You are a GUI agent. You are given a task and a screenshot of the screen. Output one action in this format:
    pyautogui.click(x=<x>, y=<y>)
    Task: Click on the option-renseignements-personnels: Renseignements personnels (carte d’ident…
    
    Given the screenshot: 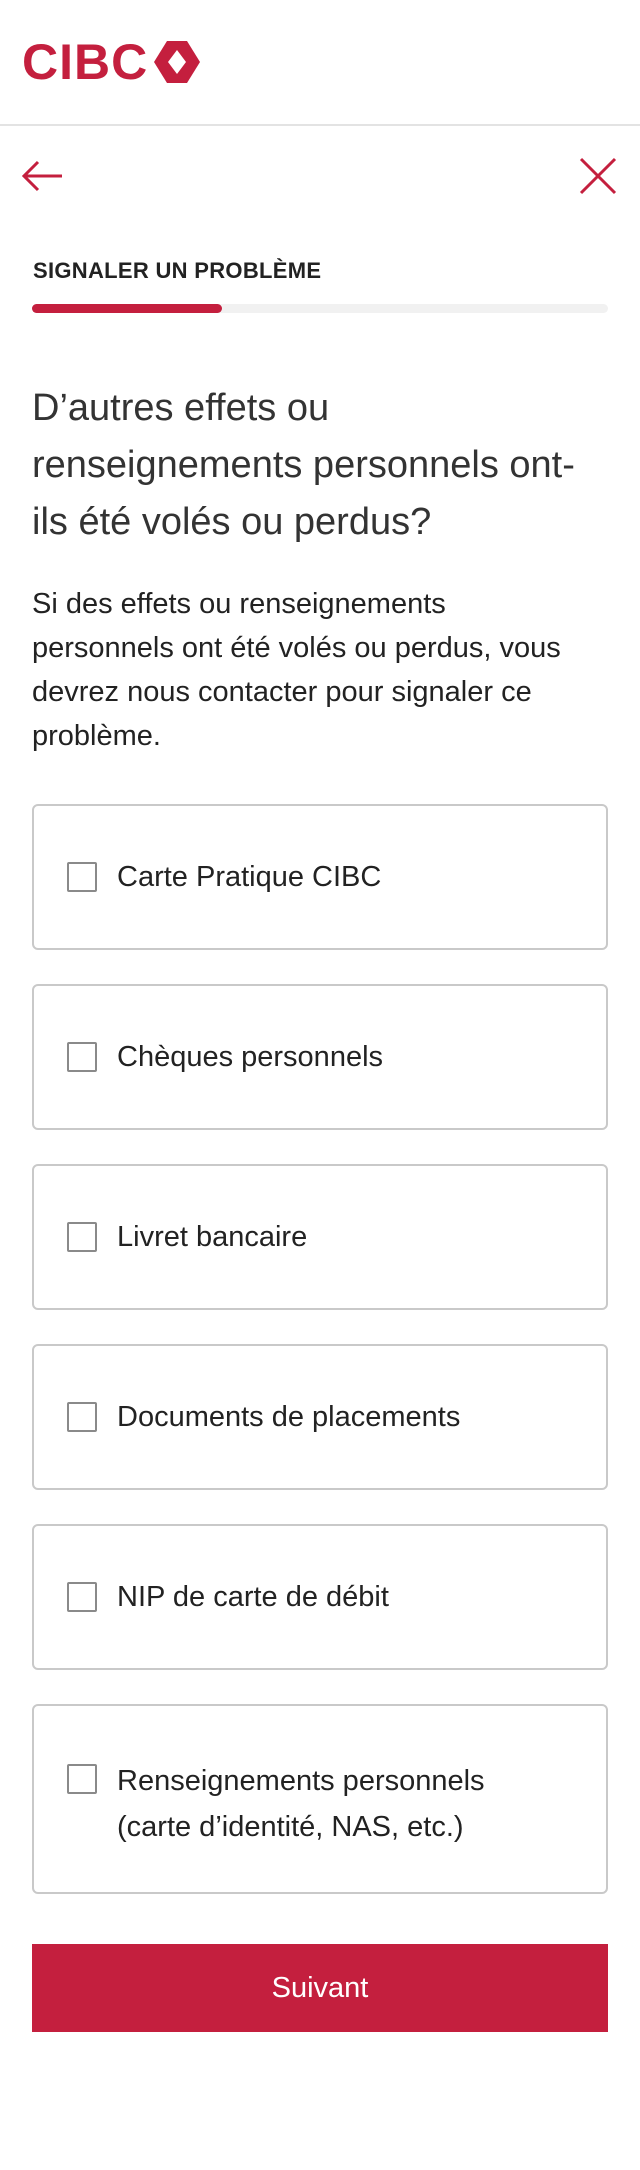 What is the action you would take?
    pyautogui.click(x=320, y=1799)
    